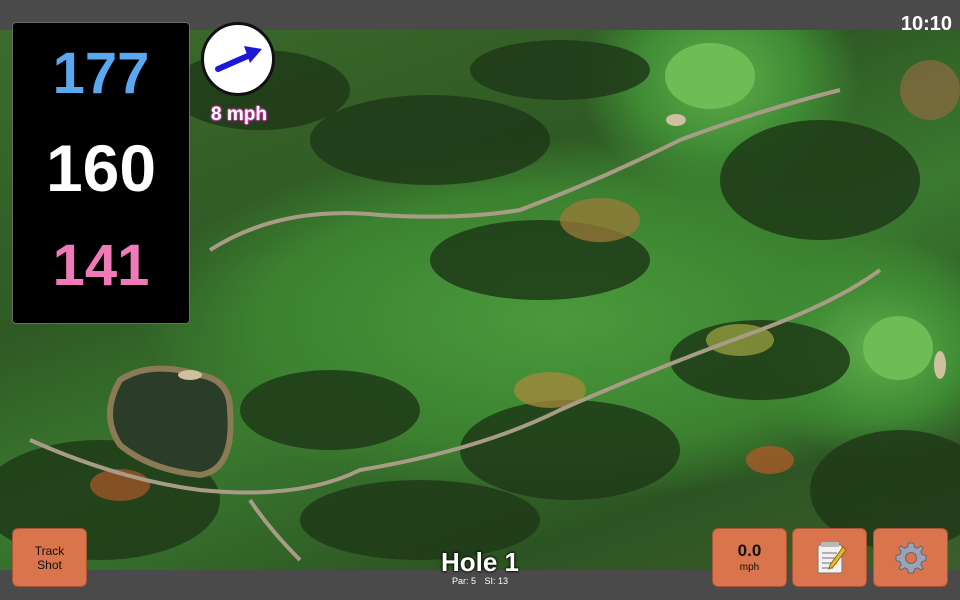 Image resolution: width=960 pixels, height=600 pixels. I want to click on notepad-icon, so click(832, 558).